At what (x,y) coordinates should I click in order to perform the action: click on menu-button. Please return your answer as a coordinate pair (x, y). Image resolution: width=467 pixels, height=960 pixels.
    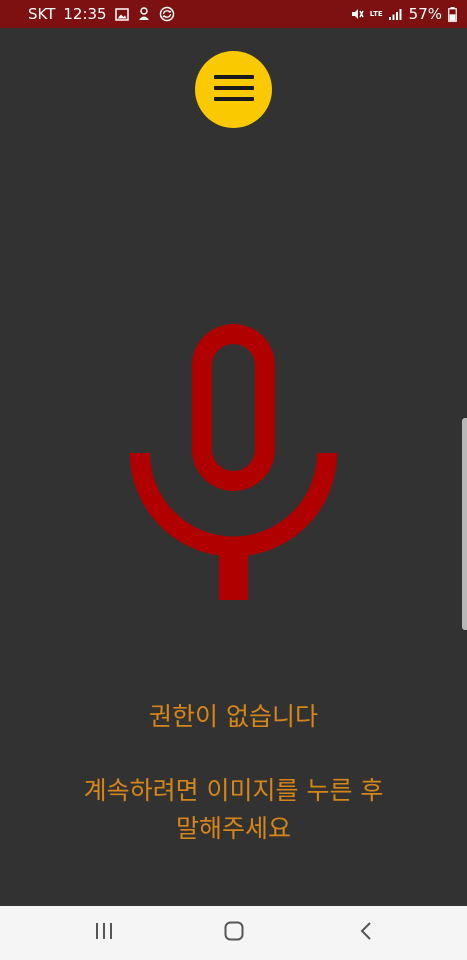
    Looking at the image, I should click on (233, 89).